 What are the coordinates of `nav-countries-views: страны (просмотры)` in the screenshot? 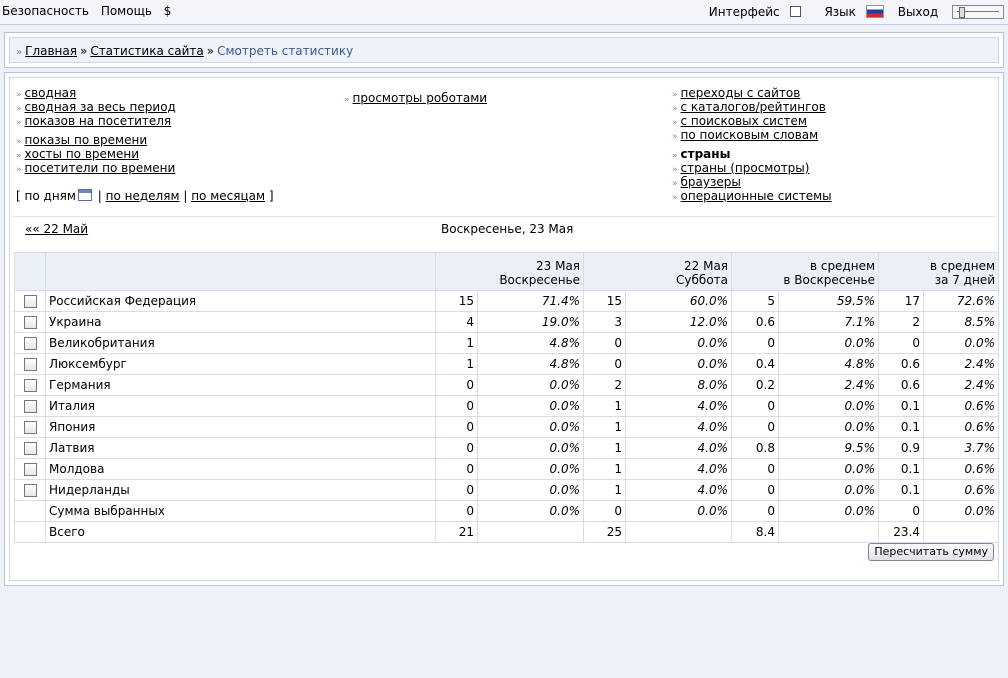 It's located at (745, 168).